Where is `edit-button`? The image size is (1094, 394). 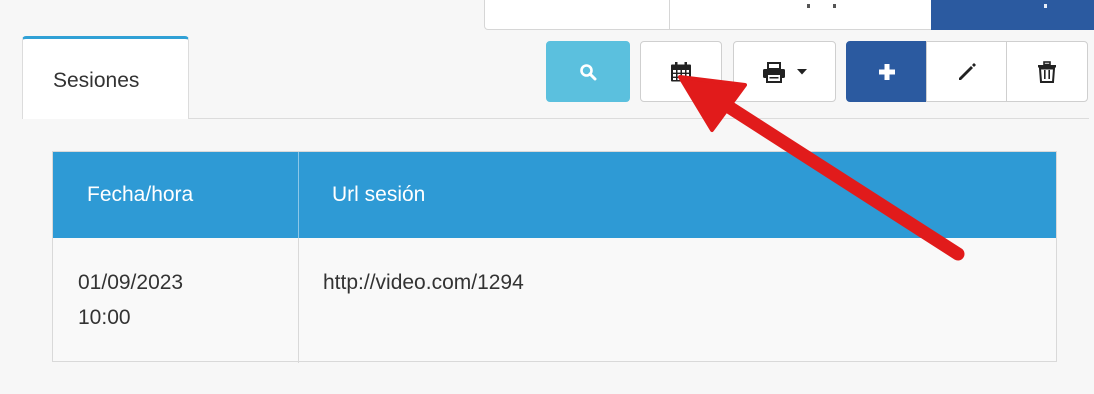 edit-button is located at coordinates (966, 71).